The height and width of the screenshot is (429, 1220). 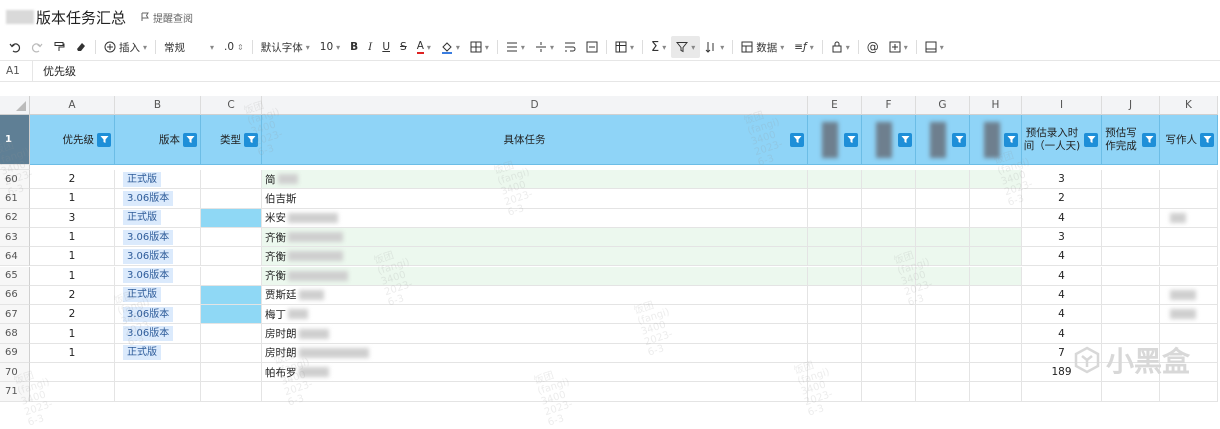 What do you see at coordinates (1131, 105) in the screenshot?
I see `column-header-j: J` at bounding box center [1131, 105].